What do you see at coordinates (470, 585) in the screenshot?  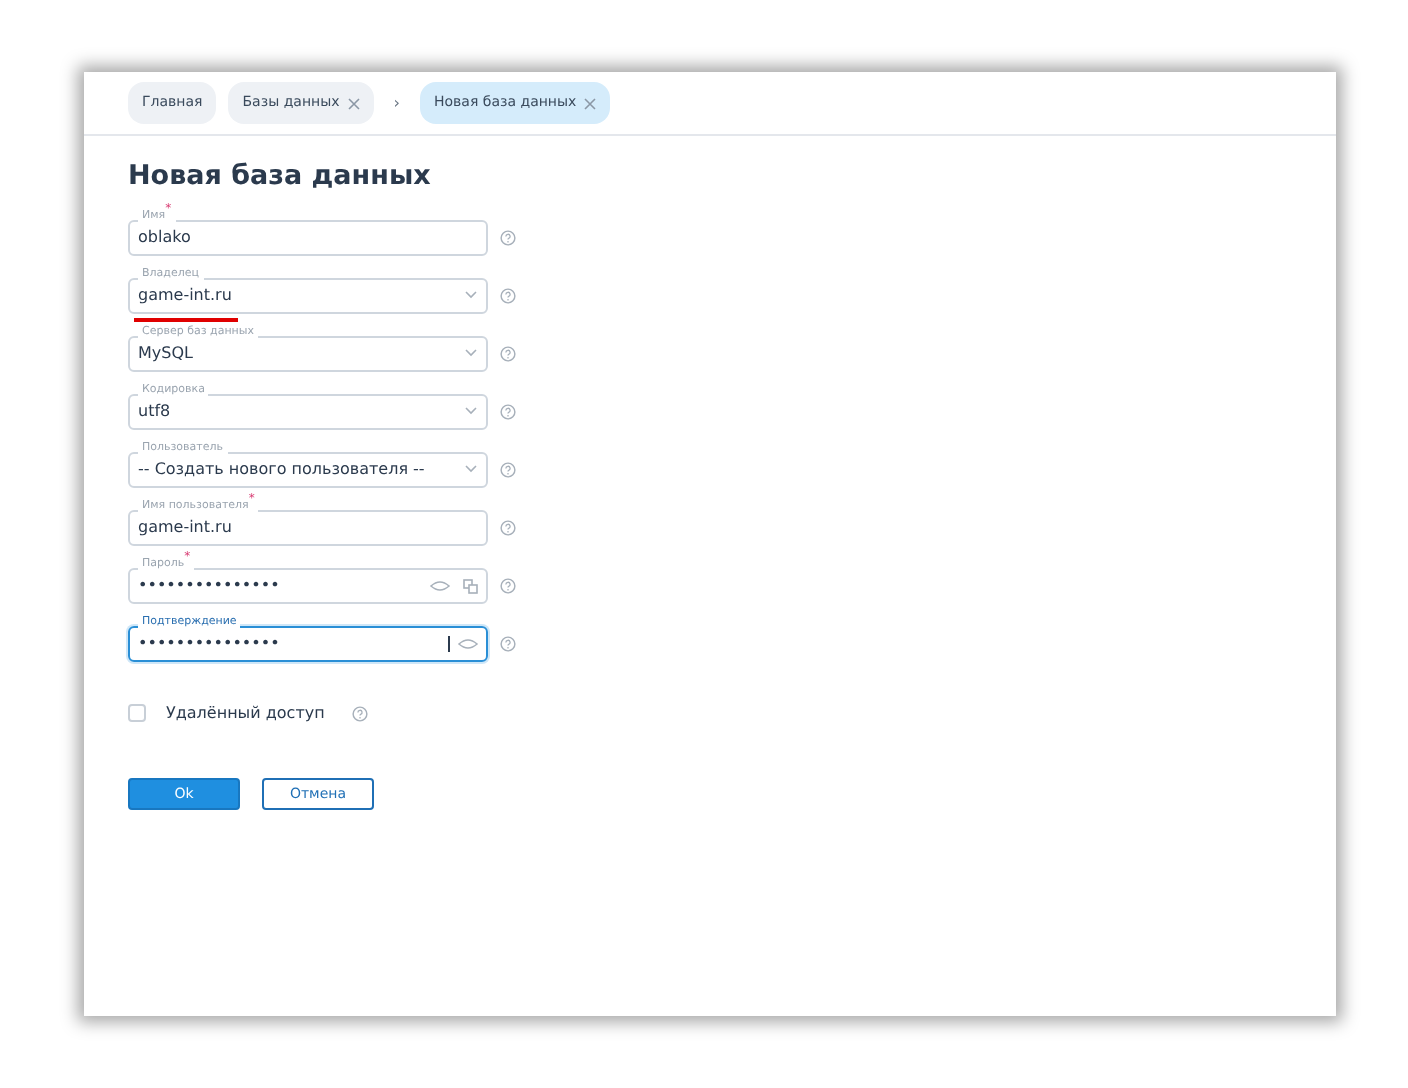 I see `generate-icon` at bounding box center [470, 585].